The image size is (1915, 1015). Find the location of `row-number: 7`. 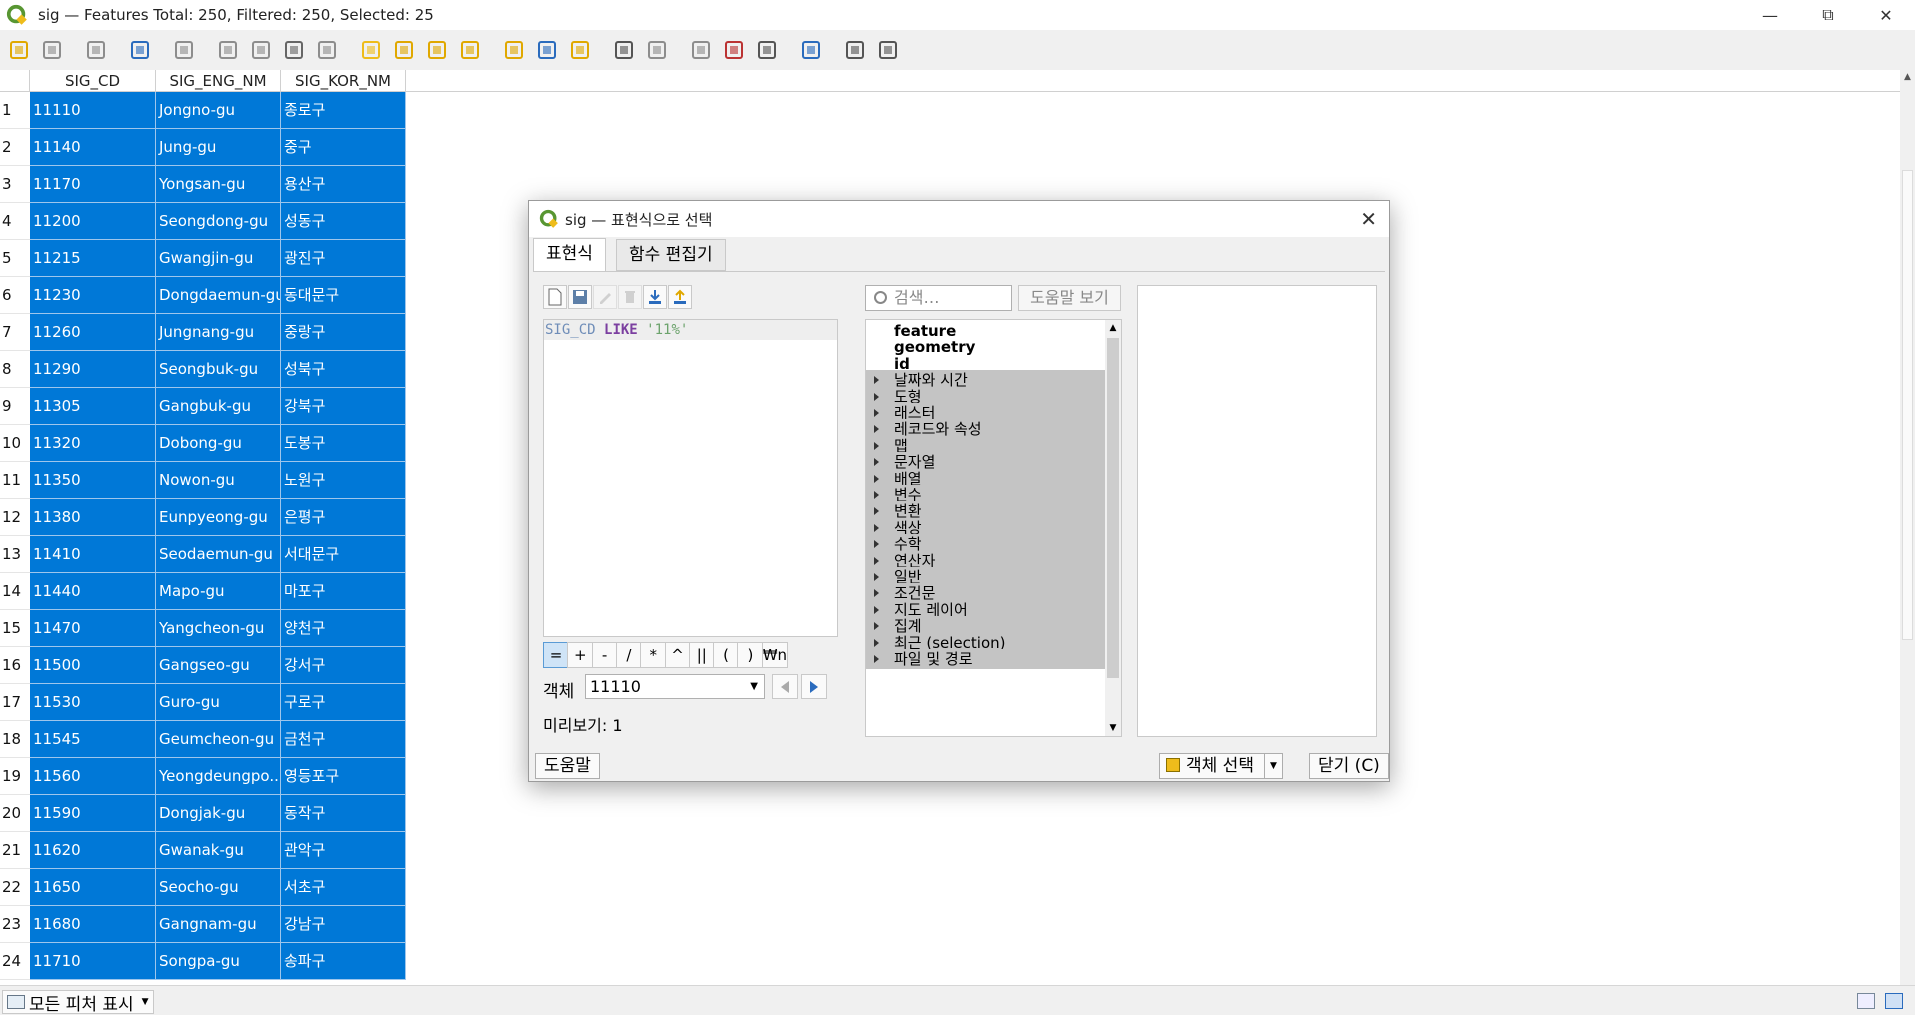

row-number: 7 is located at coordinates (15, 332).